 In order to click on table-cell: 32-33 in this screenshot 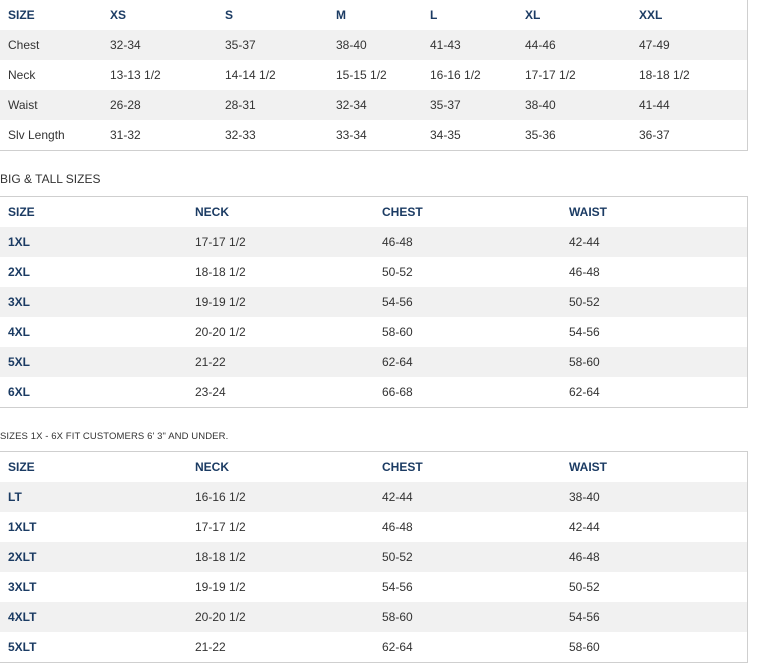, I will do `click(240, 135)`.